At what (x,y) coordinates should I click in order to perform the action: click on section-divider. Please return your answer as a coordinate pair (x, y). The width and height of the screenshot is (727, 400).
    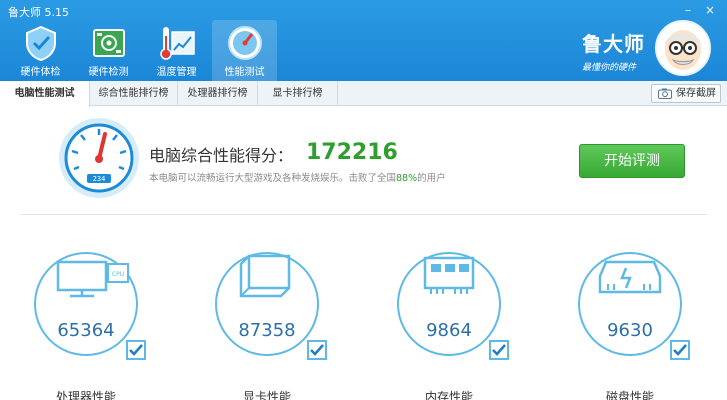
    Looking at the image, I should click on (363, 214).